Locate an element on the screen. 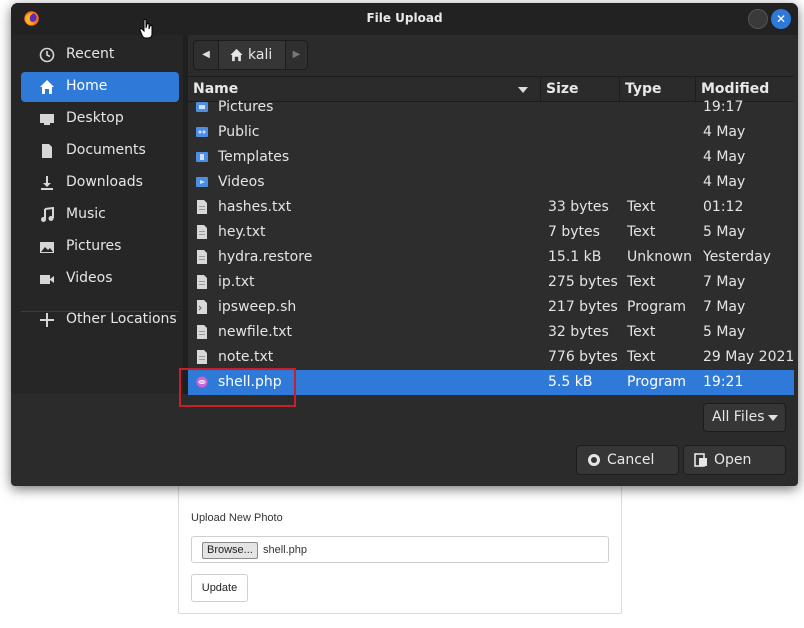 Image resolution: width=804 pixels, height=628 pixels. file-row: hey.txt 7 bytes Text 5 May is located at coordinates (491, 232).